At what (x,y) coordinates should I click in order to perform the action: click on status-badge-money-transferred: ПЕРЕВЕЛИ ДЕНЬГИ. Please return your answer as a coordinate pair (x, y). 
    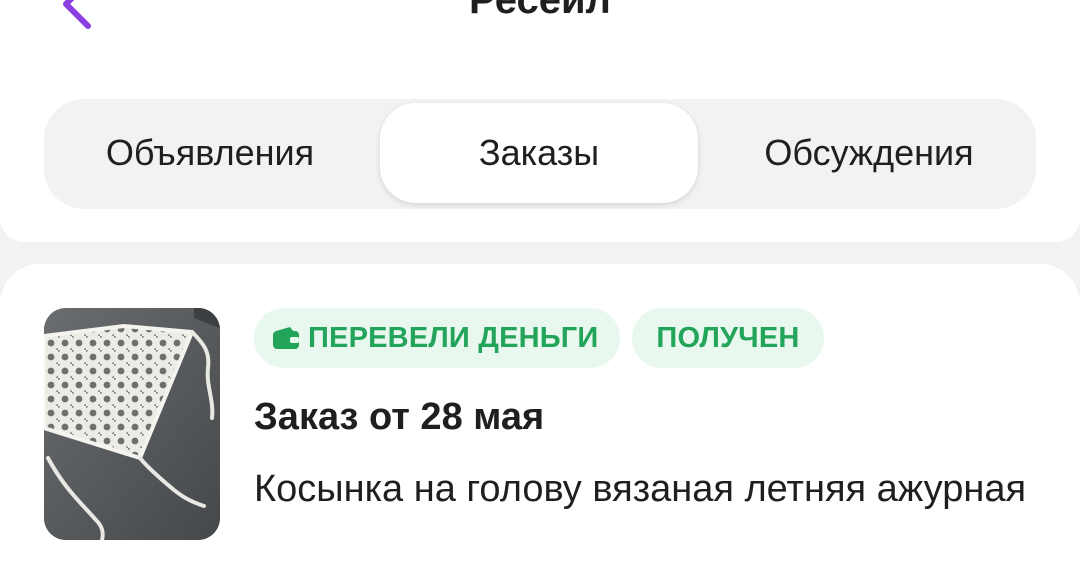
    Looking at the image, I should click on (437, 338).